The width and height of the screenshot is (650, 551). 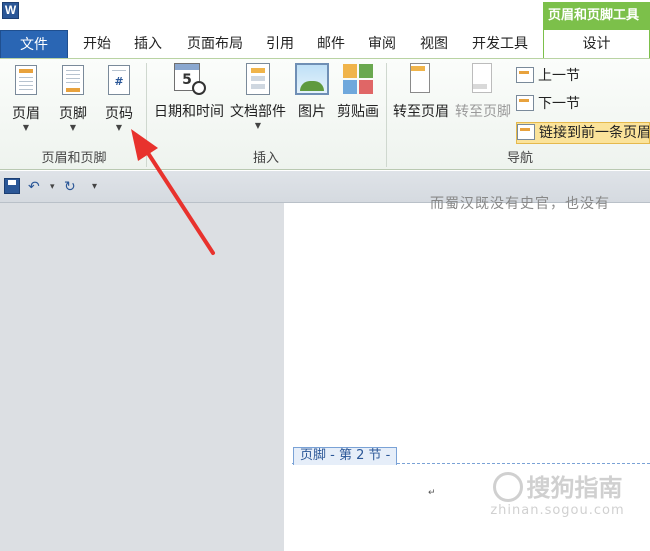 I want to click on arrow-head, so click(x=144, y=145).